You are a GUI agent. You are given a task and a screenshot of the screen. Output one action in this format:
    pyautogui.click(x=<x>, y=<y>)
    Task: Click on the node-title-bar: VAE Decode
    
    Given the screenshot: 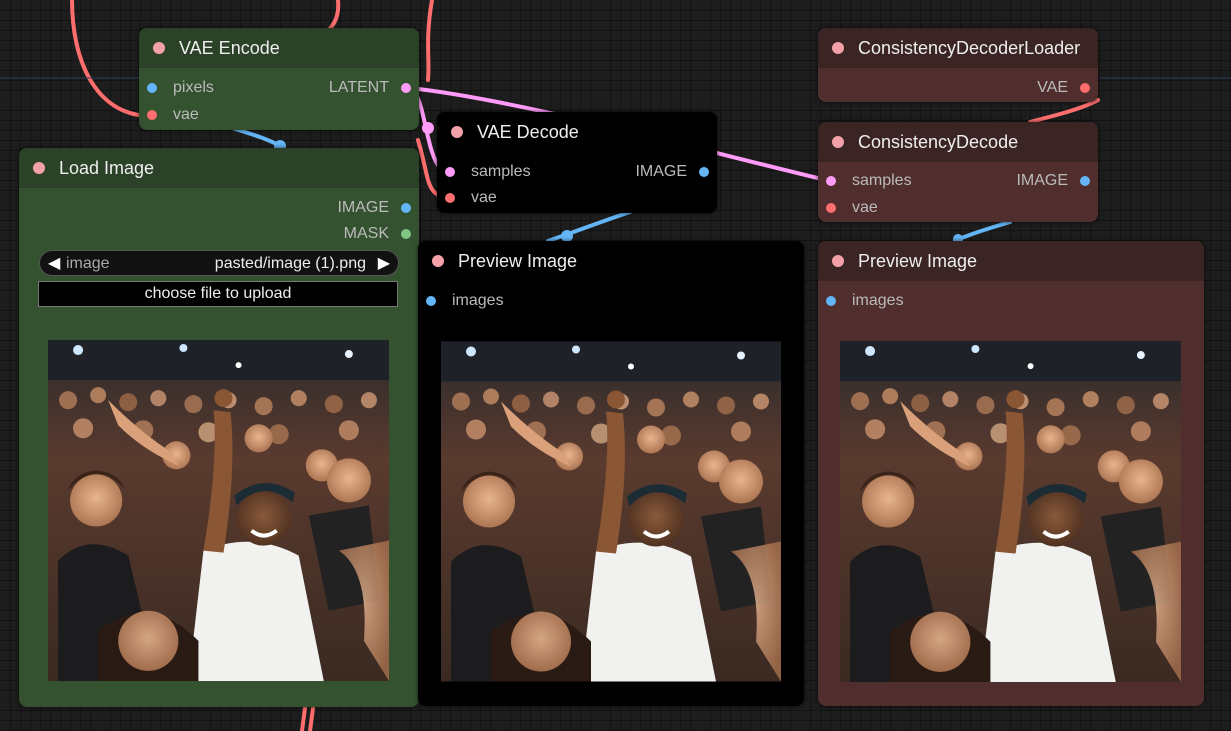 What is the action you would take?
    pyautogui.click(x=577, y=132)
    